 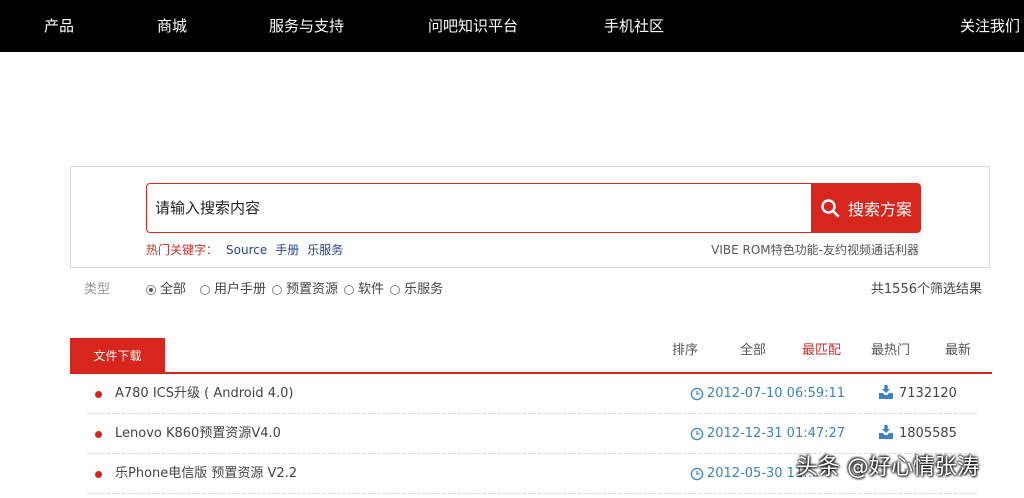 What do you see at coordinates (830, 208) in the screenshot?
I see `search-icon` at bounding box center [830, 208].